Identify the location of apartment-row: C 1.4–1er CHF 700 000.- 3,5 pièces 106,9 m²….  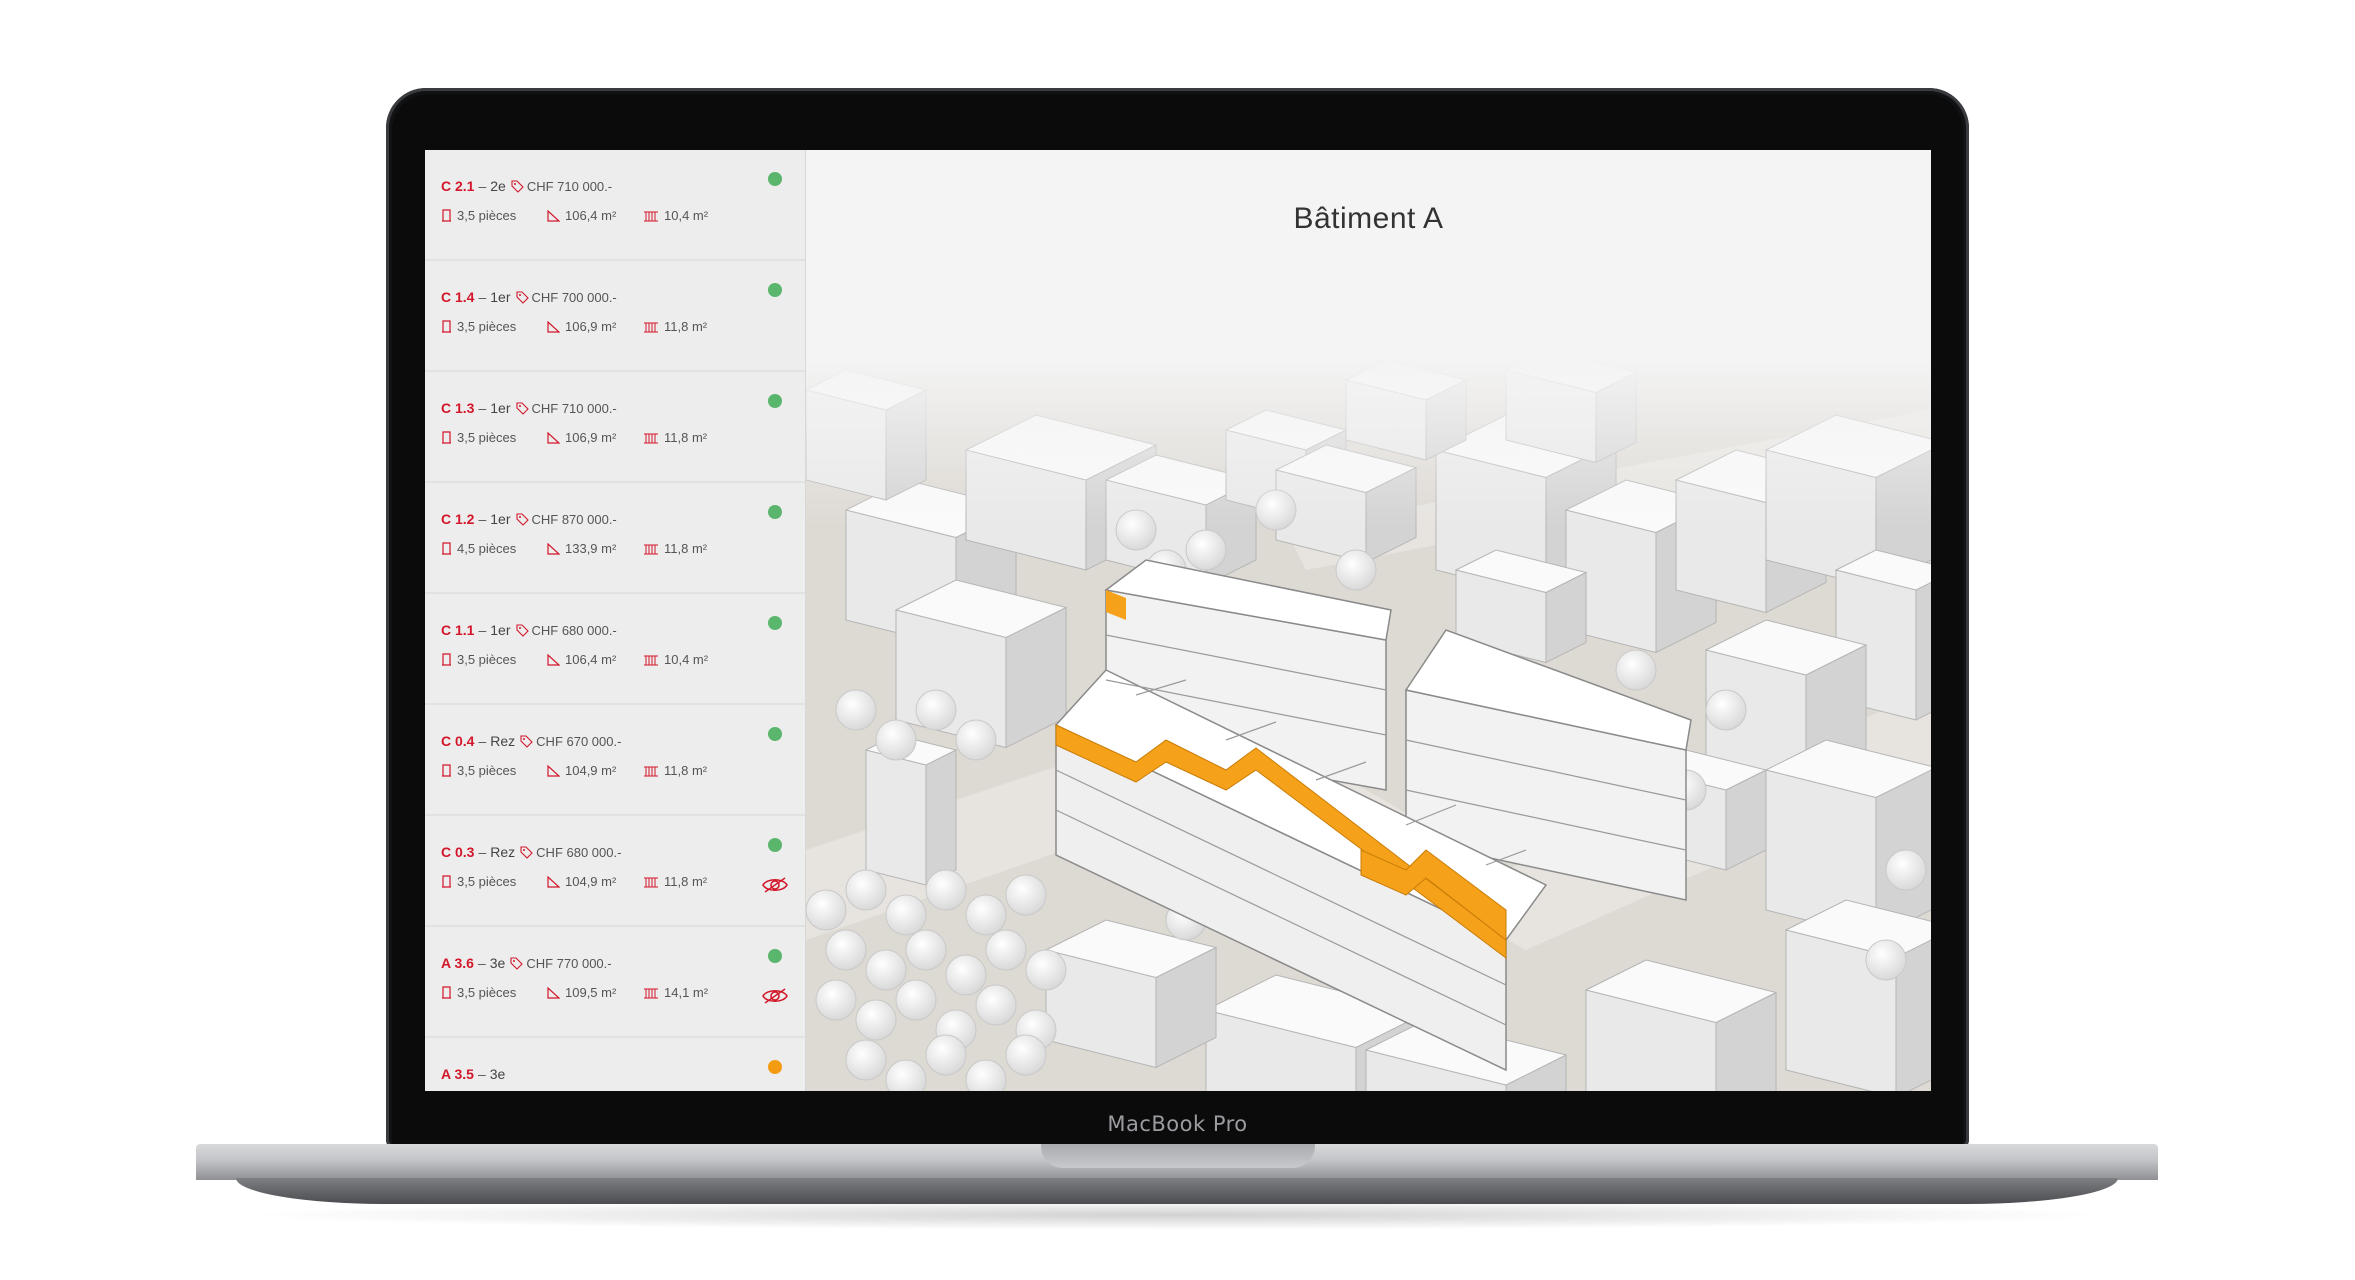
(615, 316).